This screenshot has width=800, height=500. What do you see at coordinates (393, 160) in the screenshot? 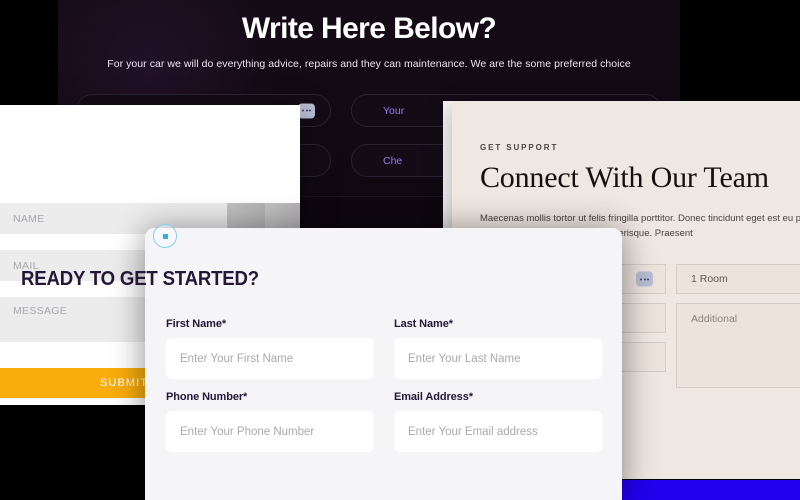
I see `hero-check-text: Che` at bounding box center [393, 160].